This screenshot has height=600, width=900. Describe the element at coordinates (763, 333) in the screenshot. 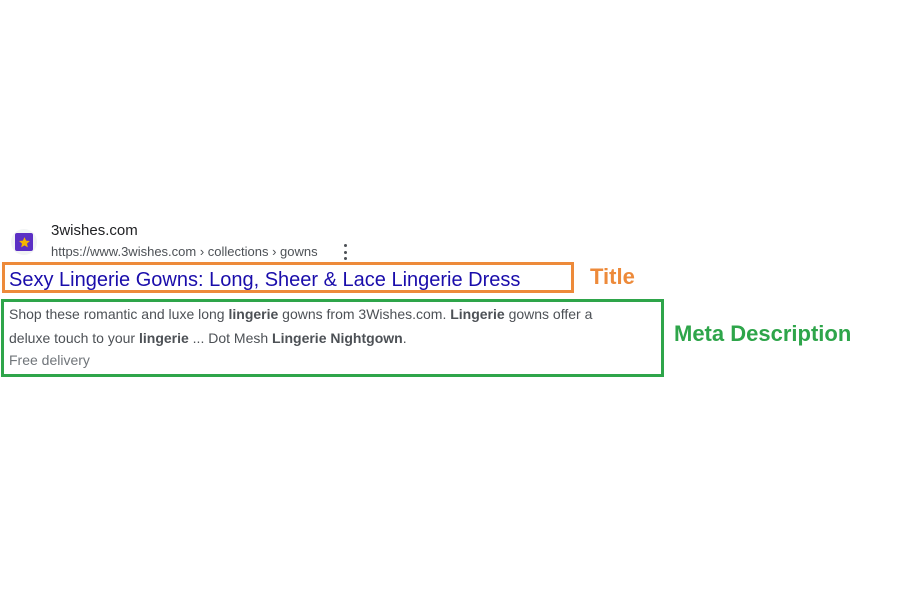

I see `meta-description-annotation-label: Meta Description` at that location.